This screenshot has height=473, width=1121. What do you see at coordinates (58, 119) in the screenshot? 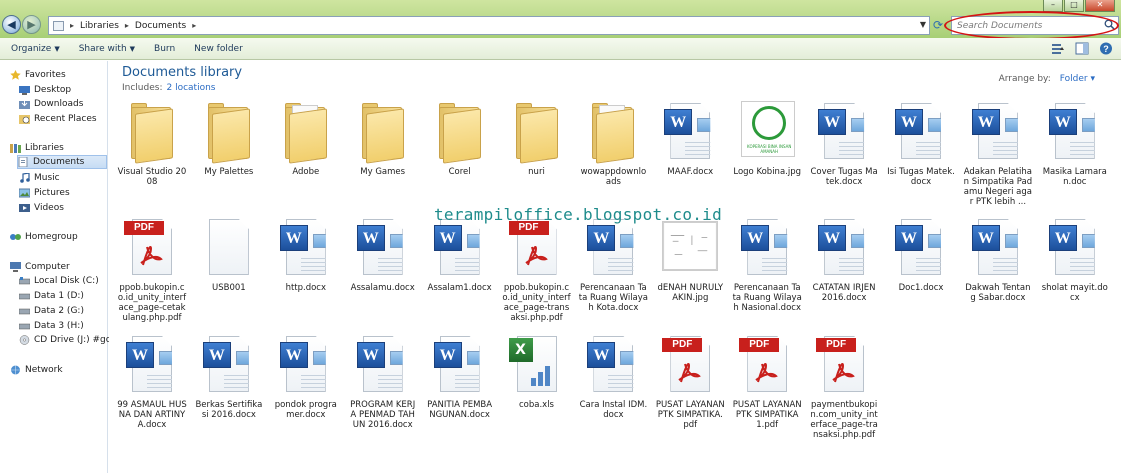
I see `nav-recent-places: Recent Places` at bounding box center [58, 119].